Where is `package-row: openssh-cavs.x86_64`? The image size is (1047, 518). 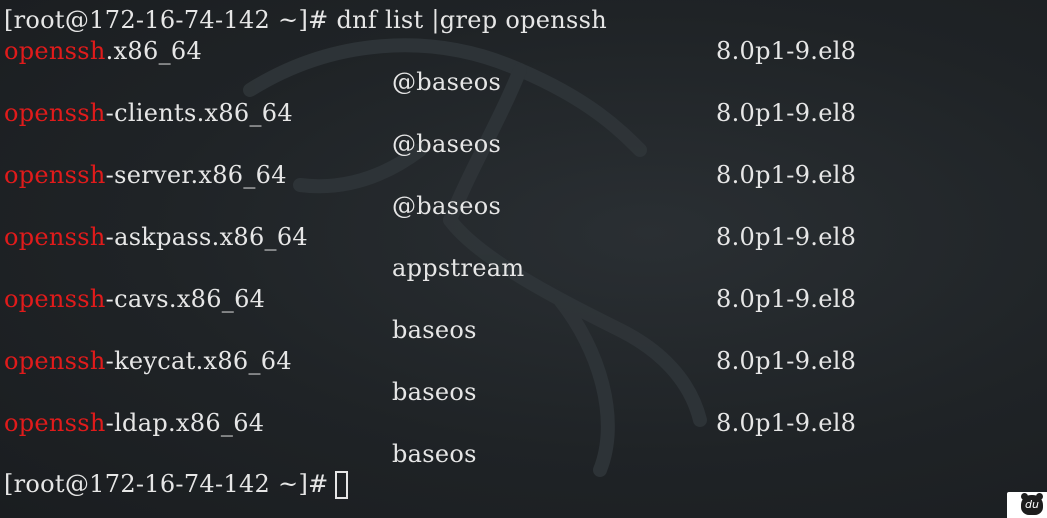
package-row: openssh-cavs.x86_64 is located at coordinates (134, 299).